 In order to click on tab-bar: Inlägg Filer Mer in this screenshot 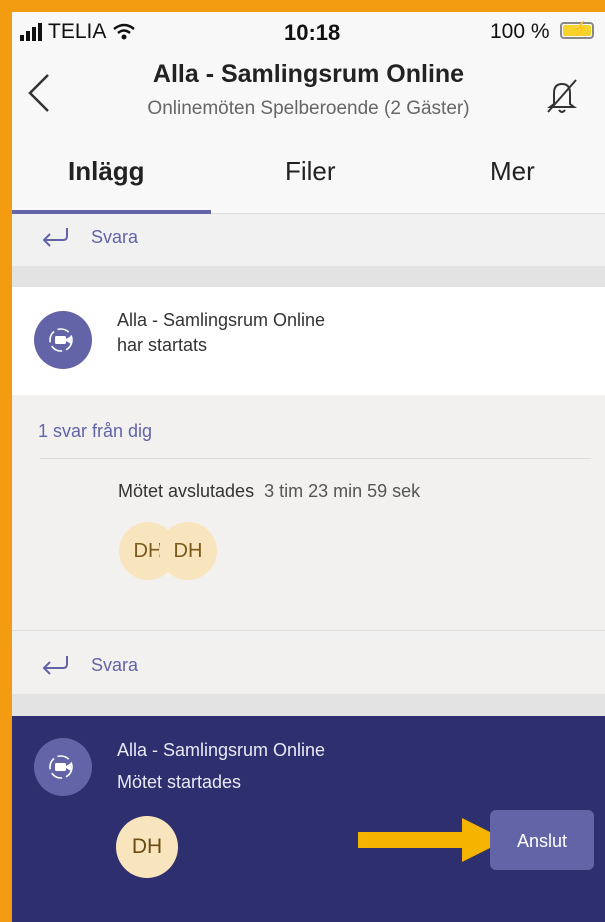, I will do `click(308, 173)`.